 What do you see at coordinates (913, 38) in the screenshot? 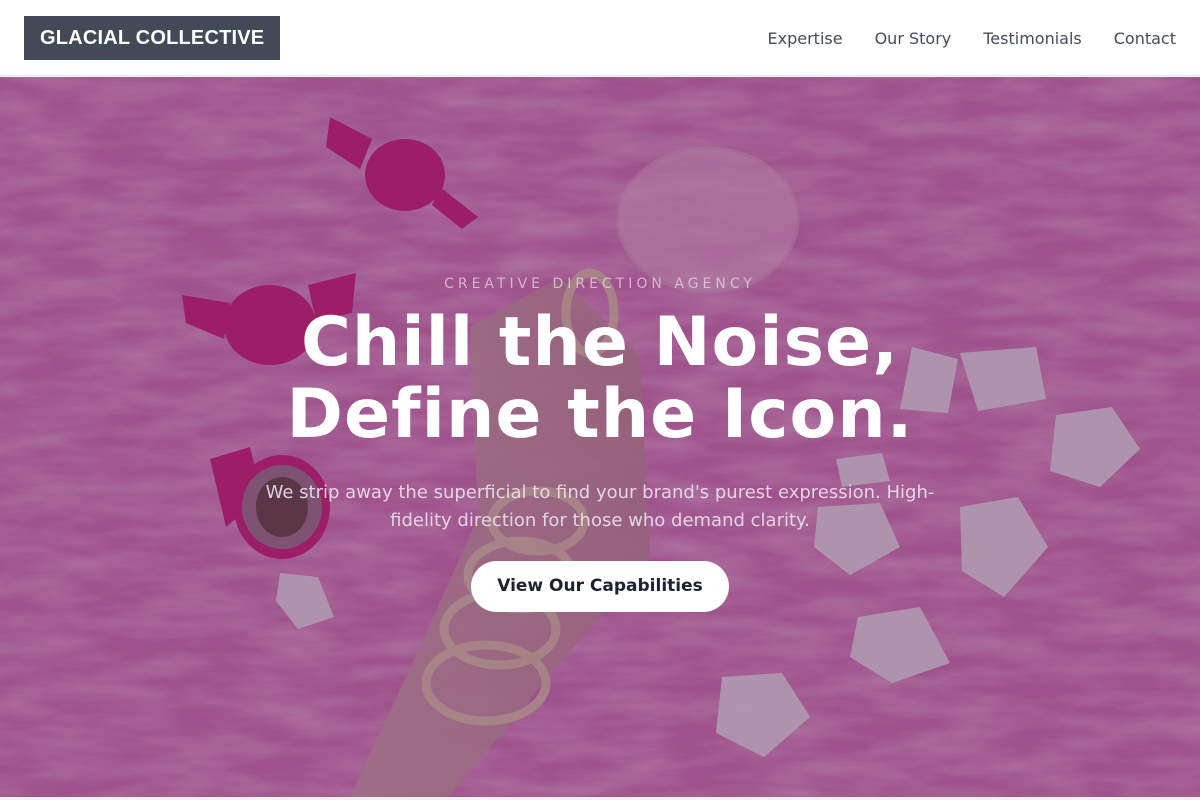
I see `nav-link-our-story: Our Story` at bounding box center [913, 38].